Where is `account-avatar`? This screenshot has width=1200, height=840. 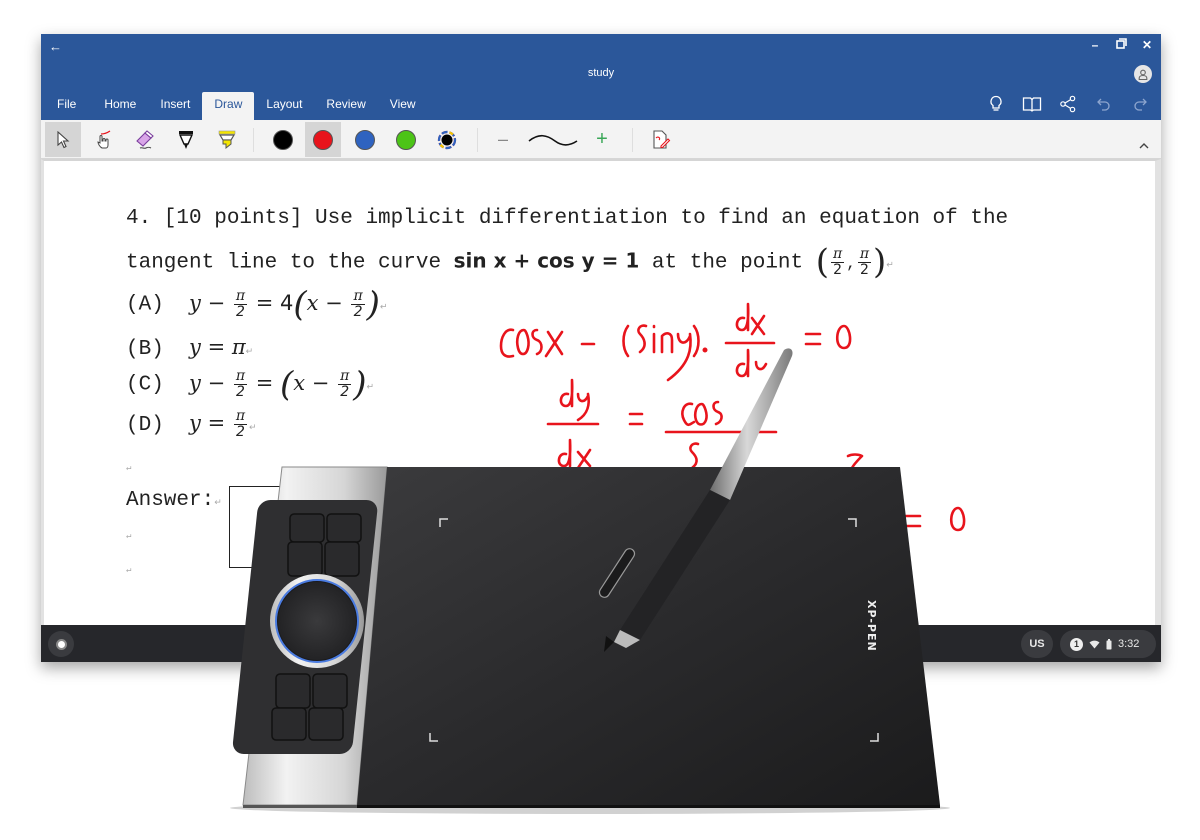
account-avatar is located at coordinates (1143, 74).